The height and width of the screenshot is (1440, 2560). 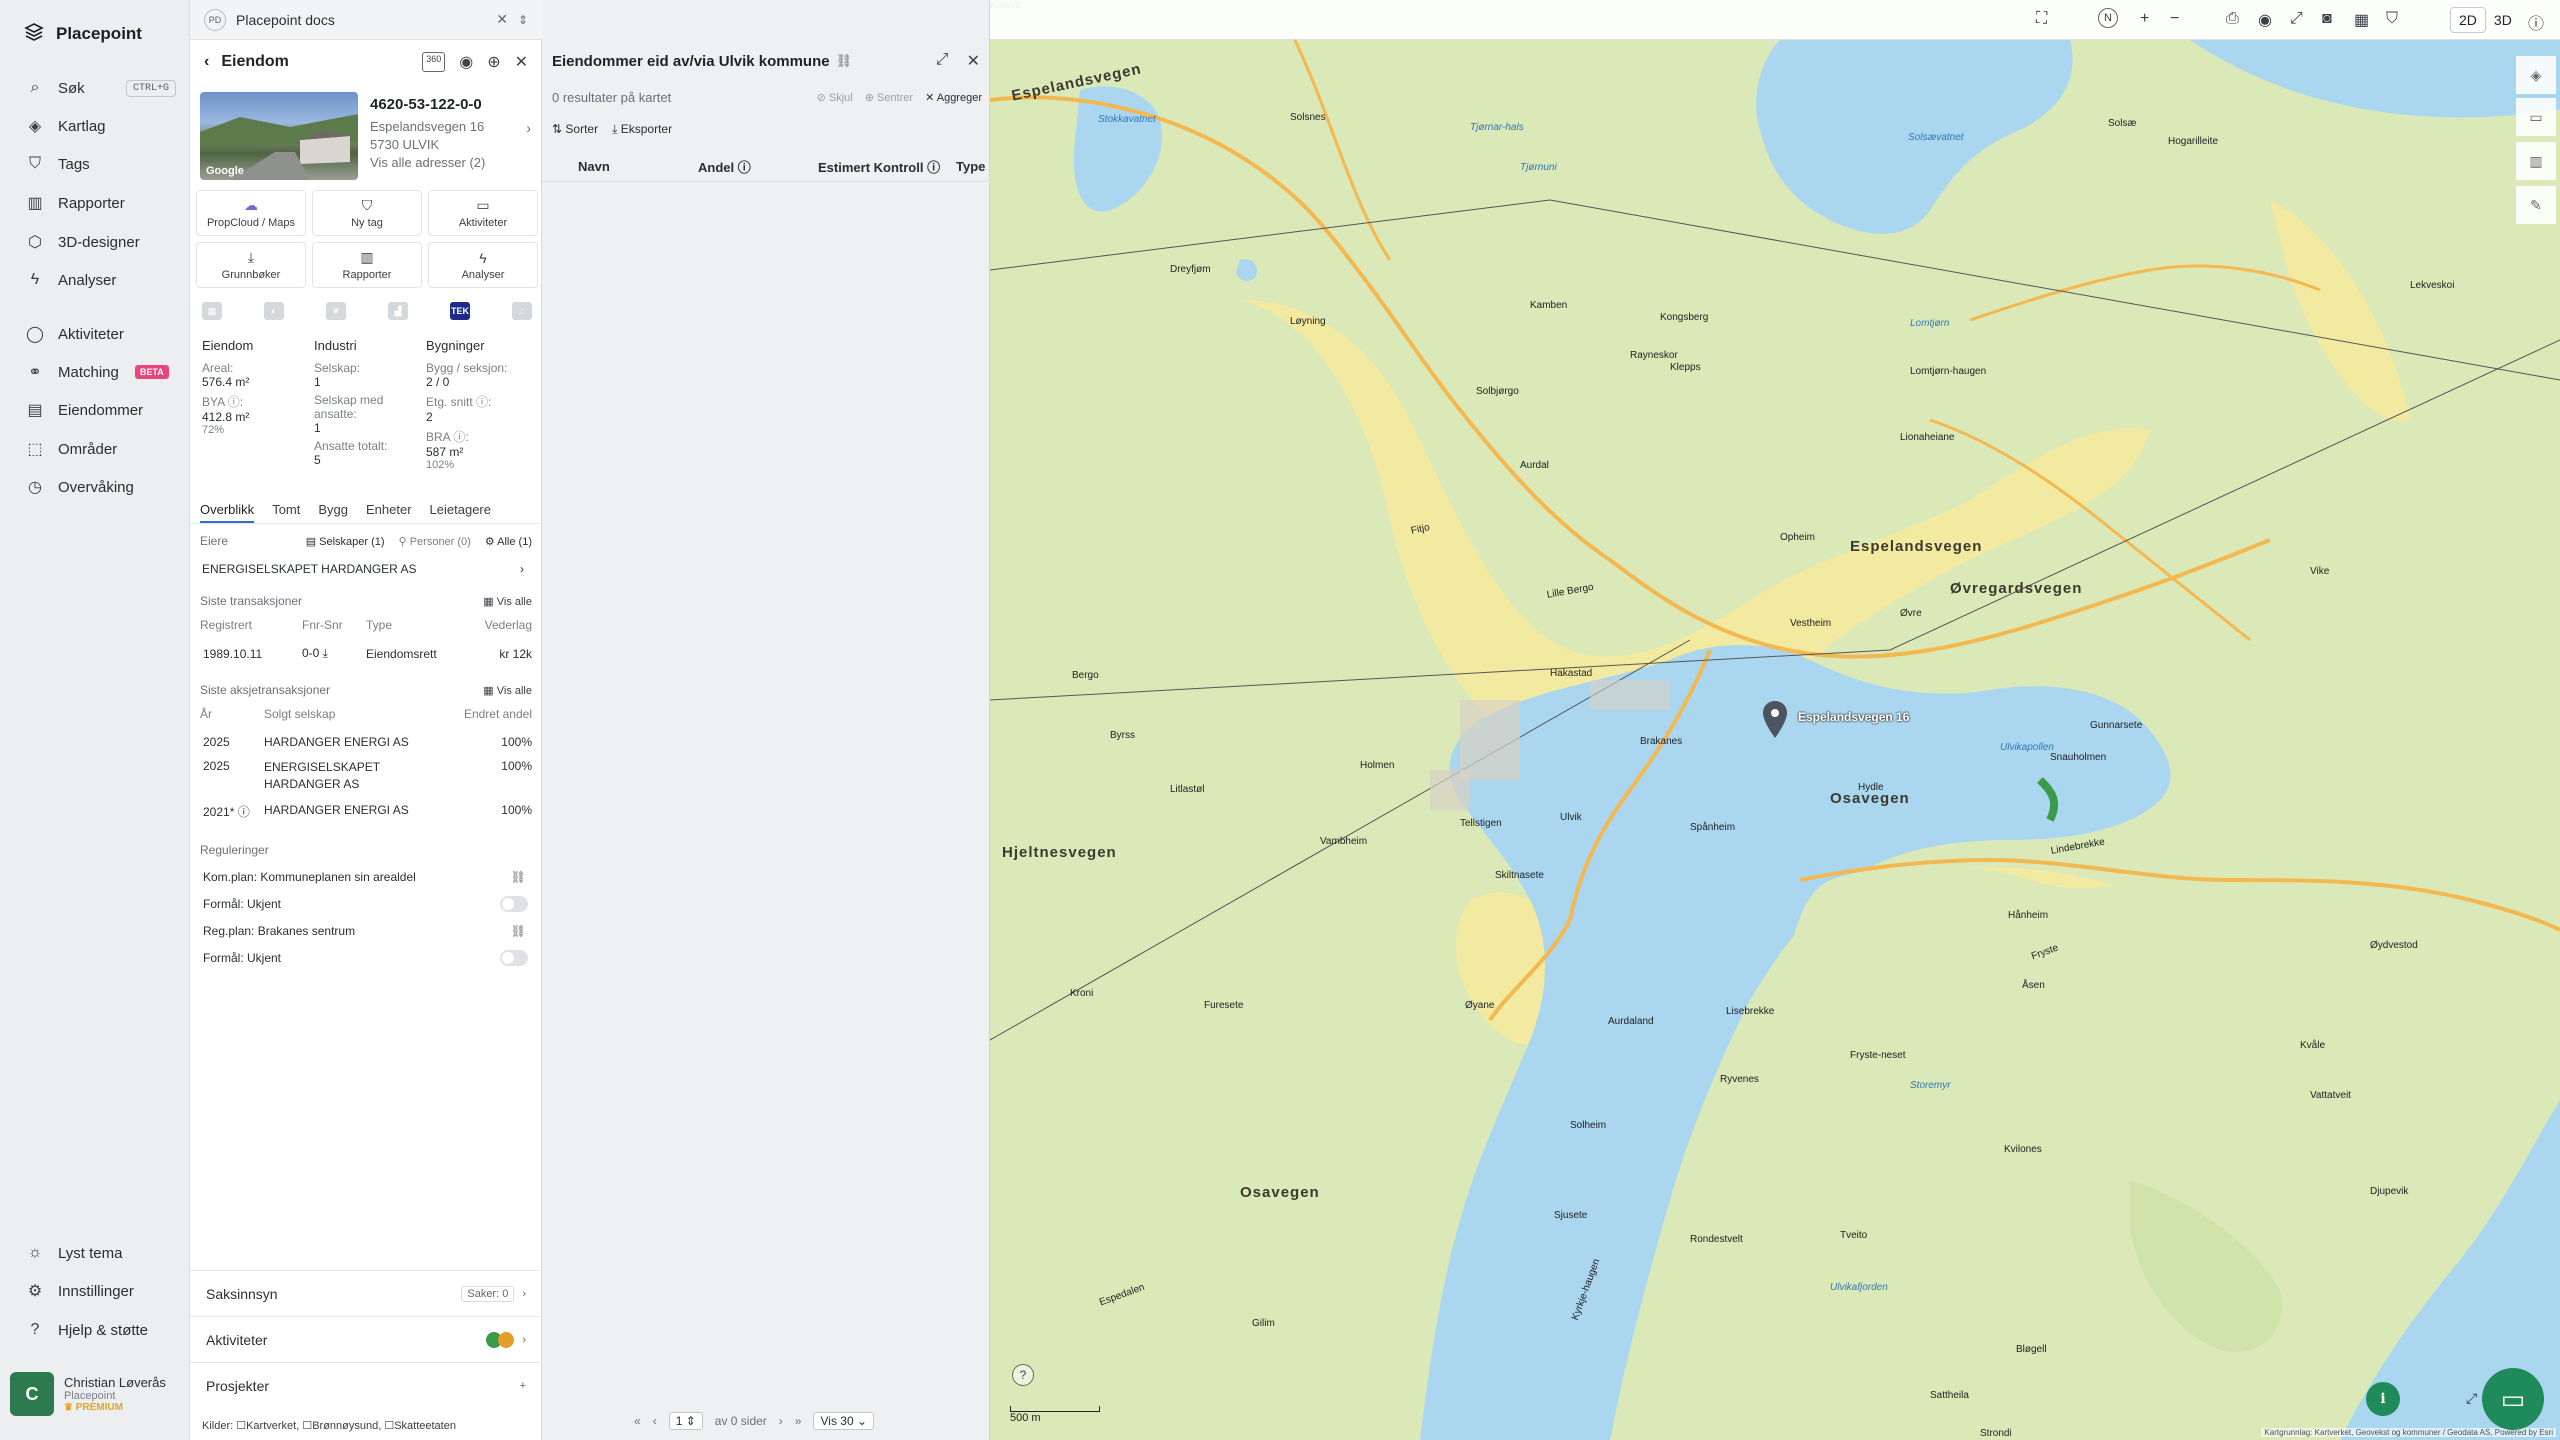 I want to click on activities-section: Aktiviteter ›, so click(x=366, y=1339).